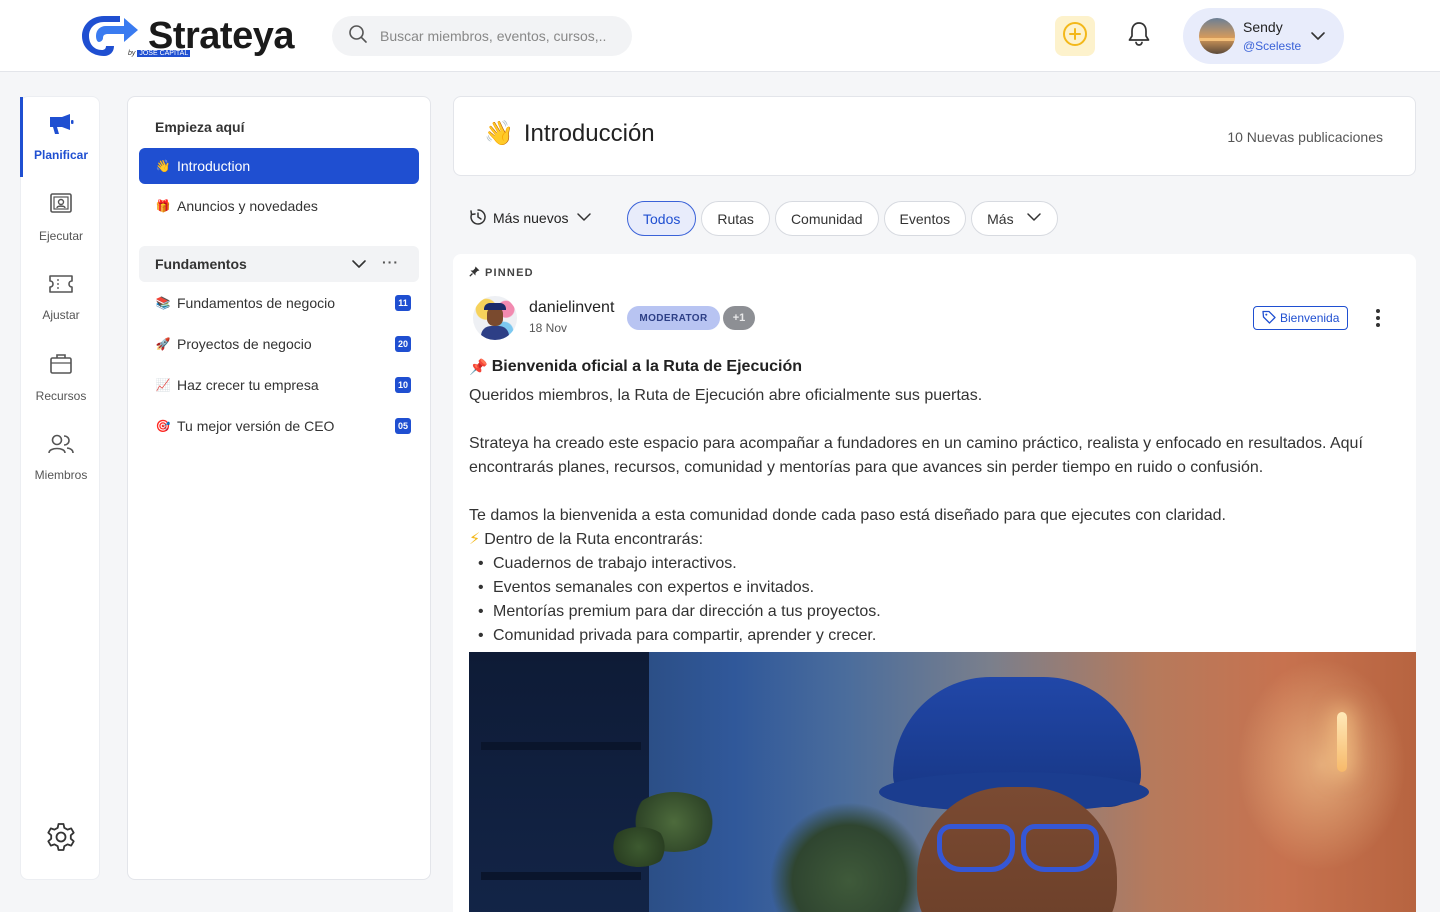 The width and height of the screenshot is (1440, 912). What do you see at coordinates (247, 206) in the screenshot?
I see `course-item-label: Anuncios y novedades` at bounding box center [247, 206].